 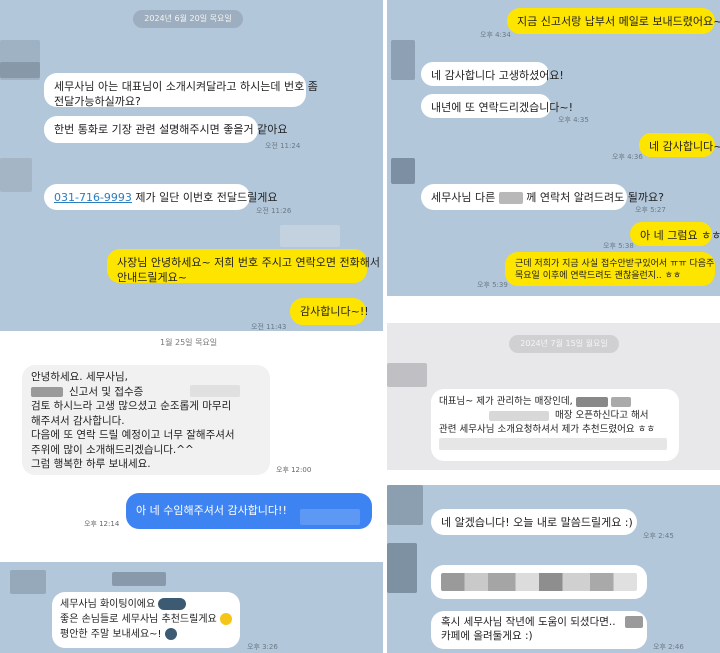 I want to click on message-bubble: 031-716-9993 제가 일단 이번호 전달드릴게요, so click(x=160, y=197).